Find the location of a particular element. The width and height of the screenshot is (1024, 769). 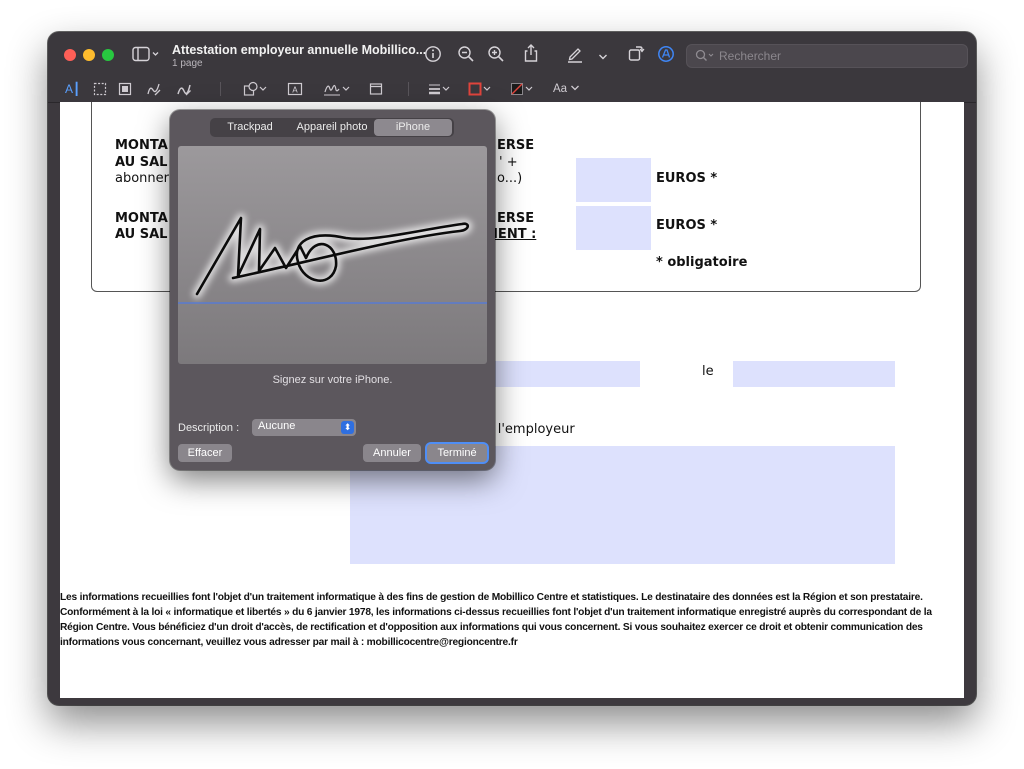

row2-label-line1: MONTA is located at coordinates (141, 218).